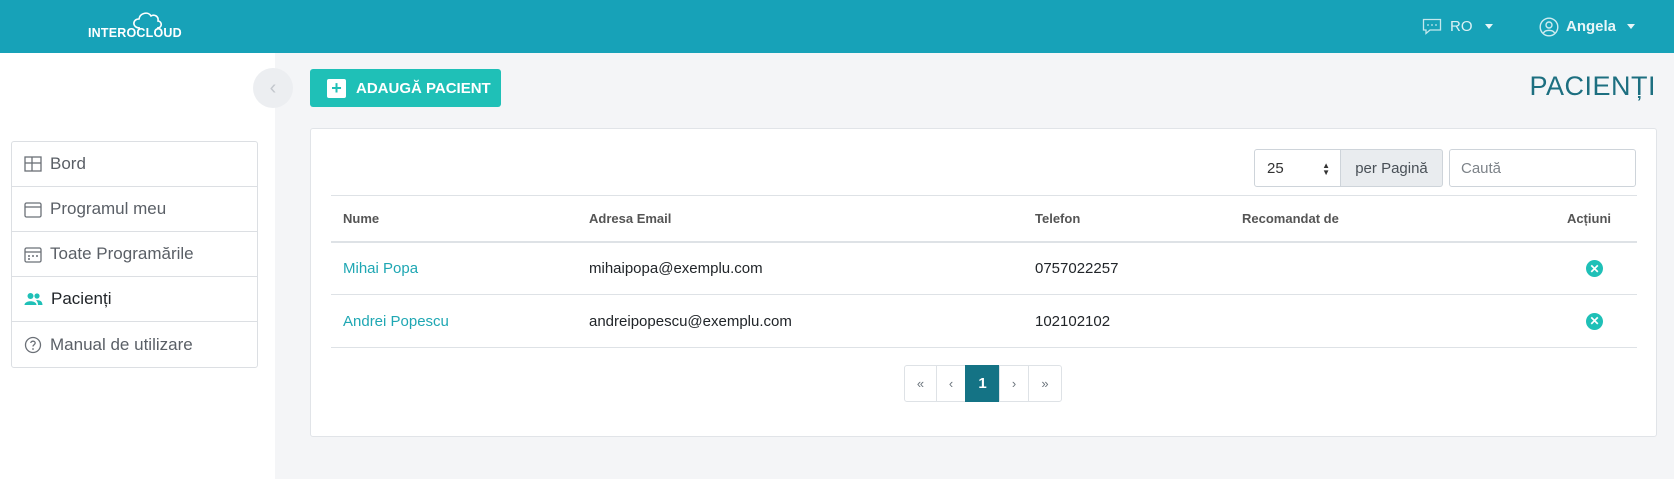 Image resolution: width=1674 pixels, height=479 pixels. Describe the element at coordinates (134, 299) in the screenshot. I see `sidebar-item-pacienti: Pacienți` at that location.